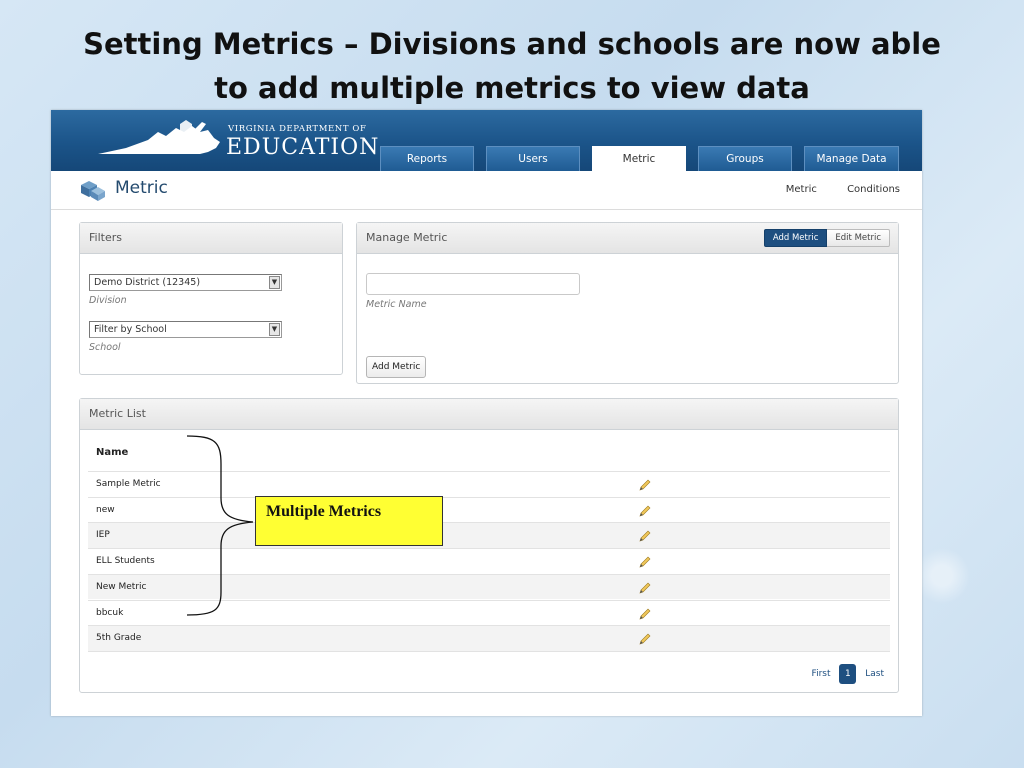 Image resolution: width=1024 pixels, height=768 pixels. I want to click on manage-metric-panel-header: Manage Metric Add Metric Edit Metric, so click(627, 238).